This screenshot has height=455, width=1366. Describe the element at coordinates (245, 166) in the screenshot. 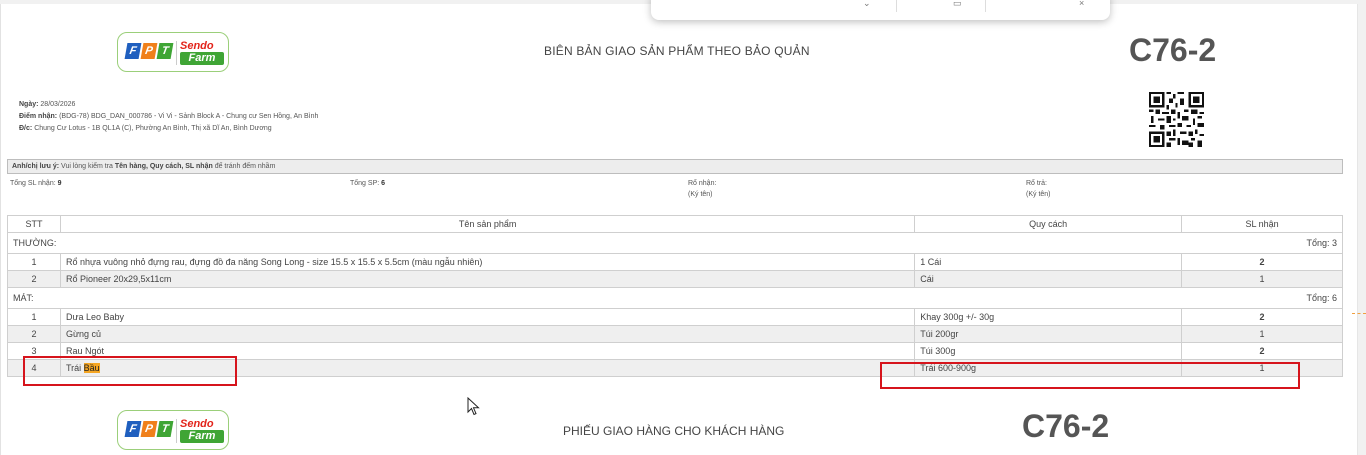

I see `notice-text-2: để tránh đếm nhầm` at that location.